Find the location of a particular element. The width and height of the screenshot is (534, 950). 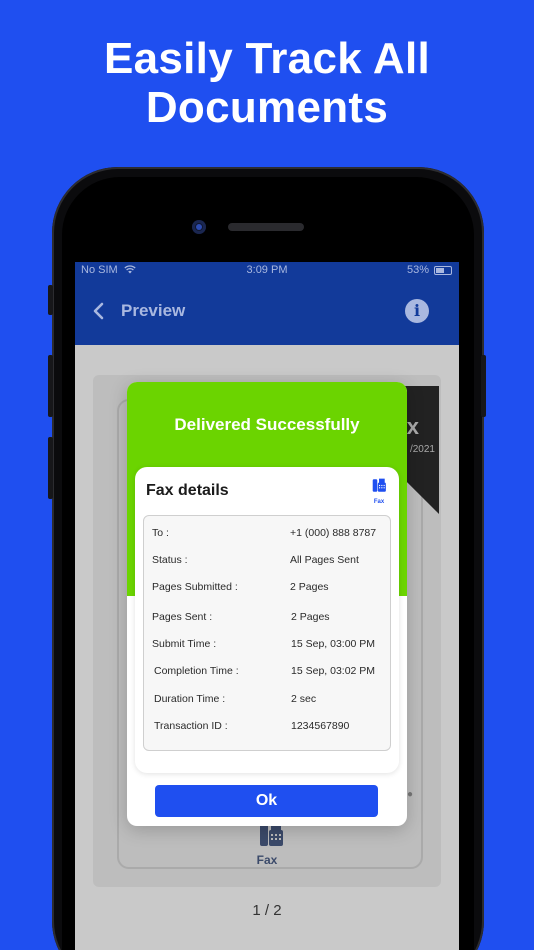

headline-line-2: Documents is located at coordinates (267, 107).